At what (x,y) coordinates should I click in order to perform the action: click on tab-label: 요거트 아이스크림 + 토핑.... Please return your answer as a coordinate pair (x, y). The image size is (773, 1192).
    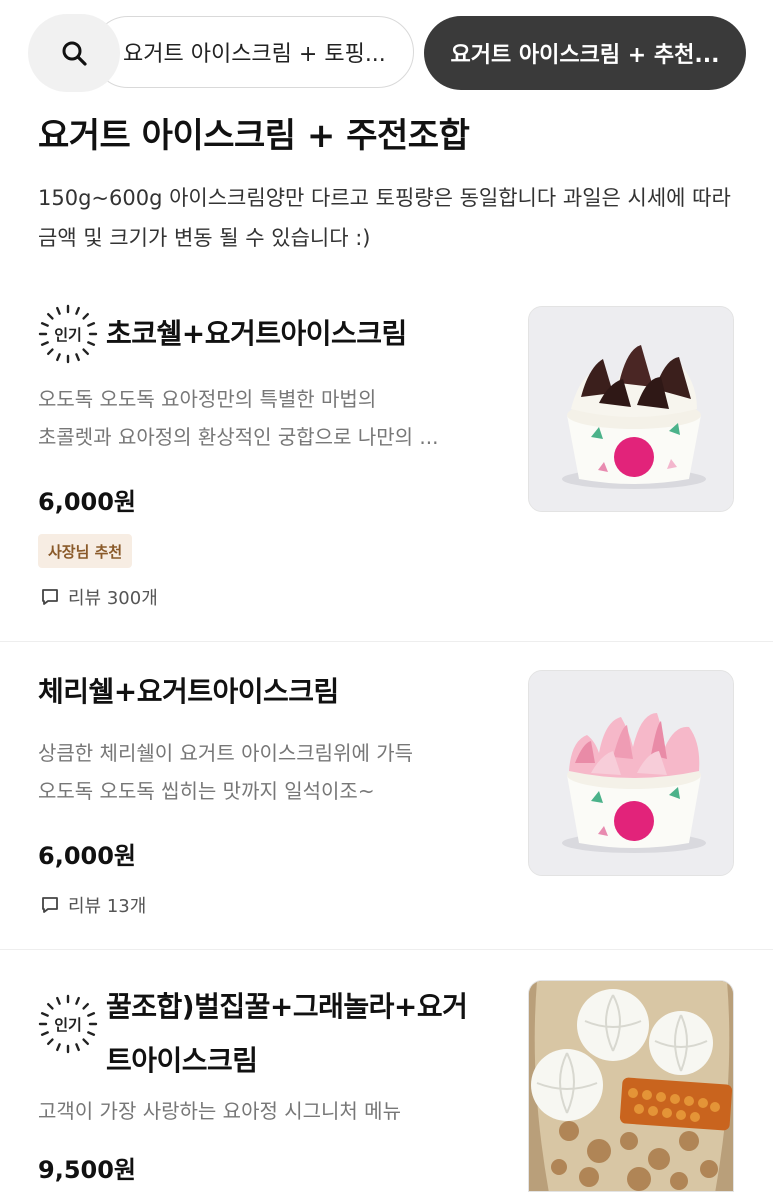
    Looking at the image, I should click on (254, 54).